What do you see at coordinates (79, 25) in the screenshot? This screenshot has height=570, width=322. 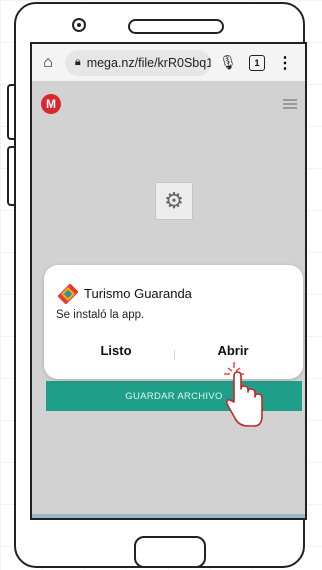 I see `front-camera` at bounding box center [79, 25].